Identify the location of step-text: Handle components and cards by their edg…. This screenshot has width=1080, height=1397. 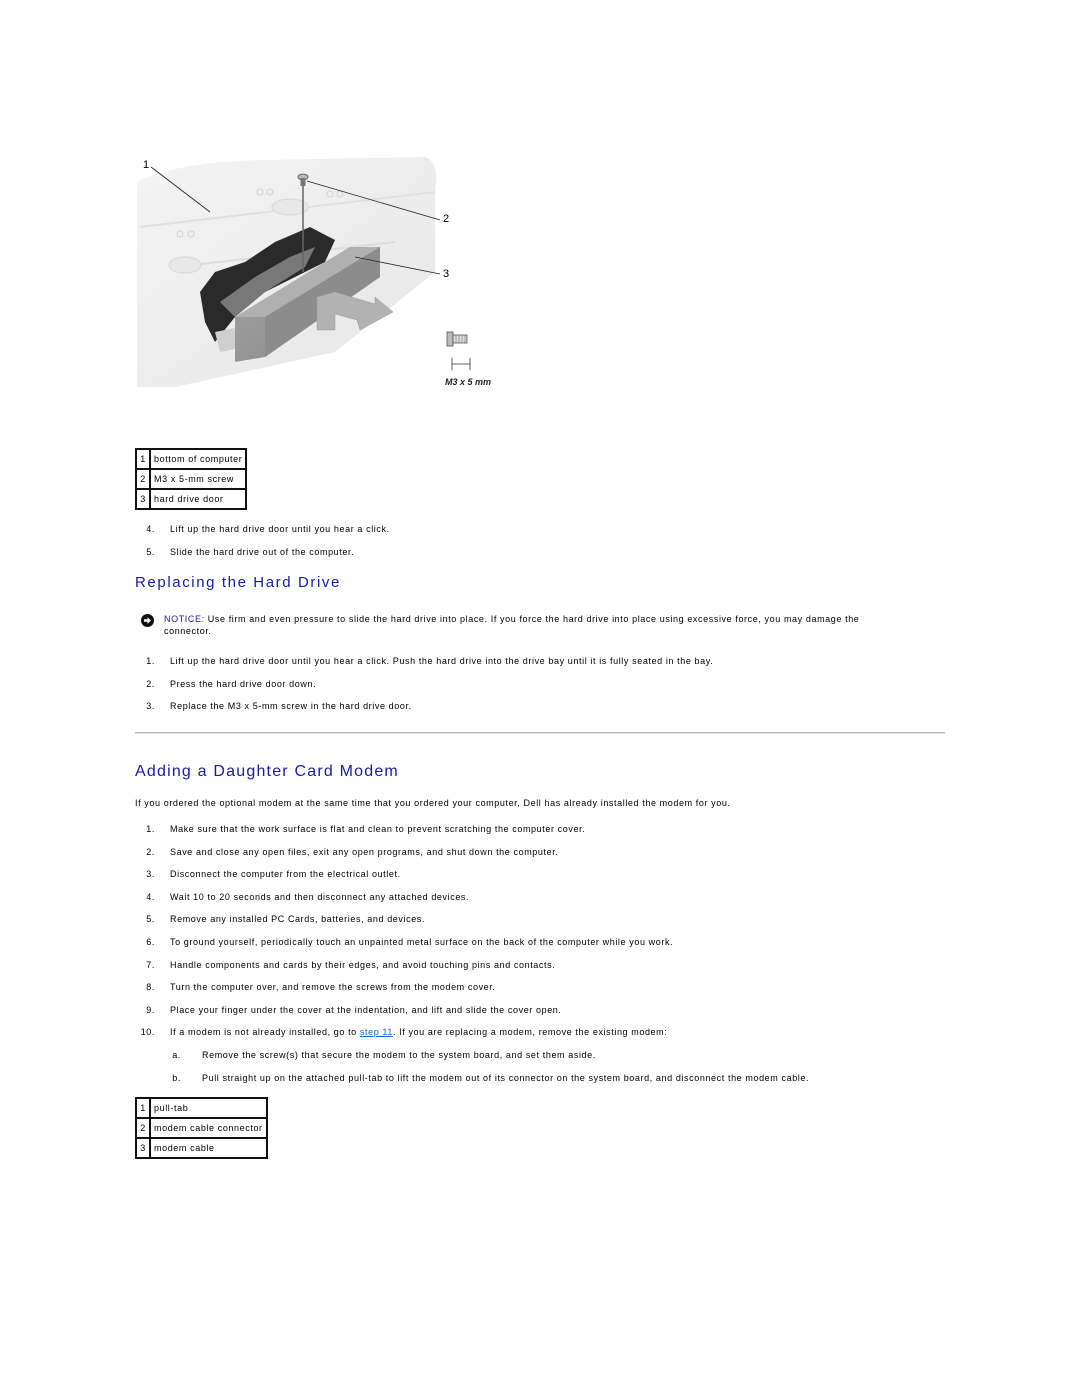
(363, 965).